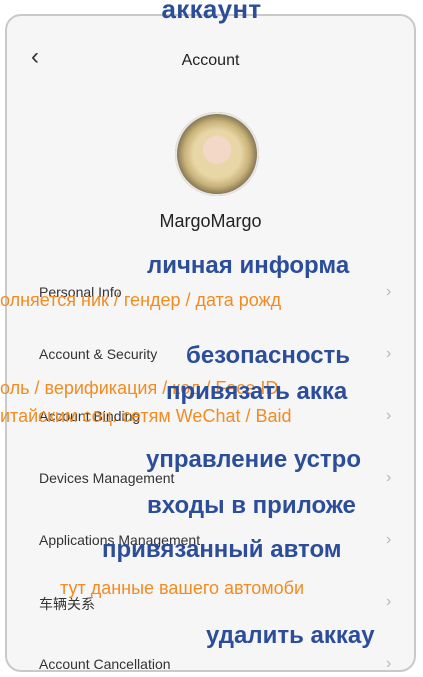  What do you see at coordinates (290, 635) in the screenshot?
I see `annotation-account-cancellation: удалить аккау` at bounding box center [290, 635].